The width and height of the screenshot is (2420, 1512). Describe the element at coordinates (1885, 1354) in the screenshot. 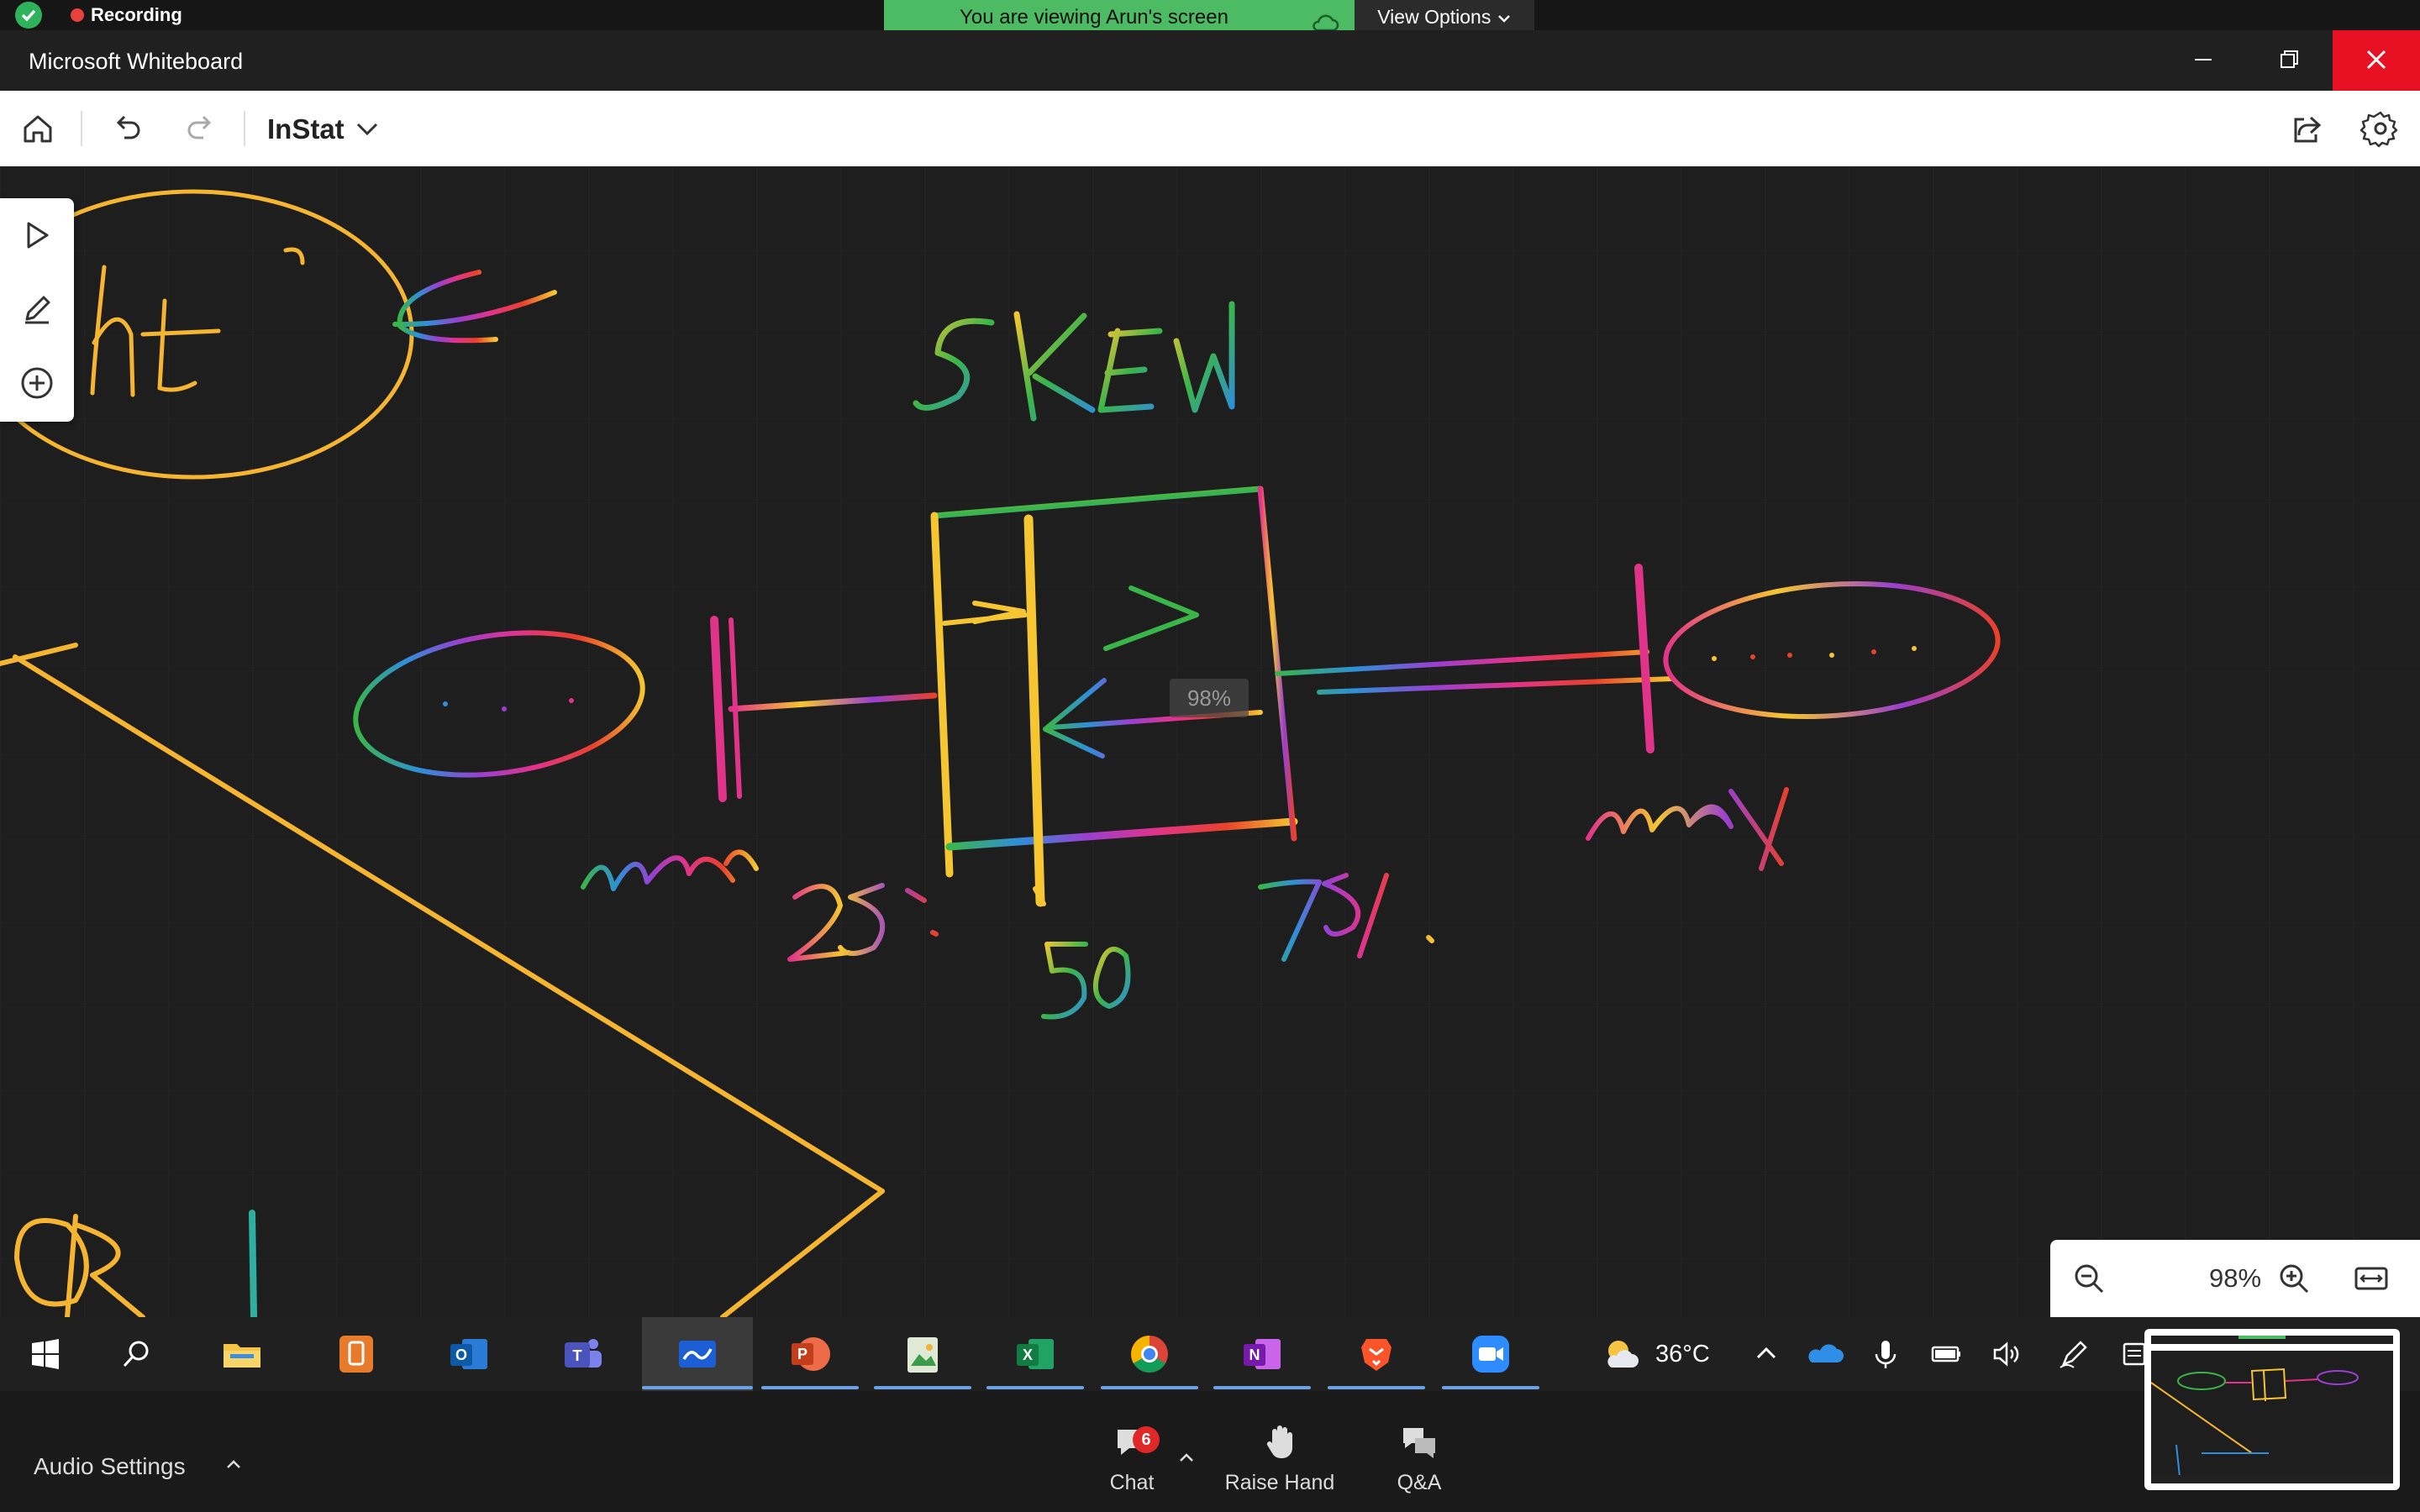

I see `microphone-tray` at that location.